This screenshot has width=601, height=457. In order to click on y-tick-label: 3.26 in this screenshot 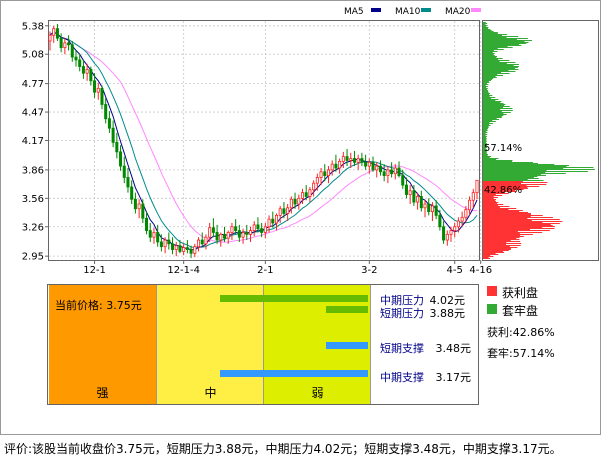, I will do `click(33, 227)`.